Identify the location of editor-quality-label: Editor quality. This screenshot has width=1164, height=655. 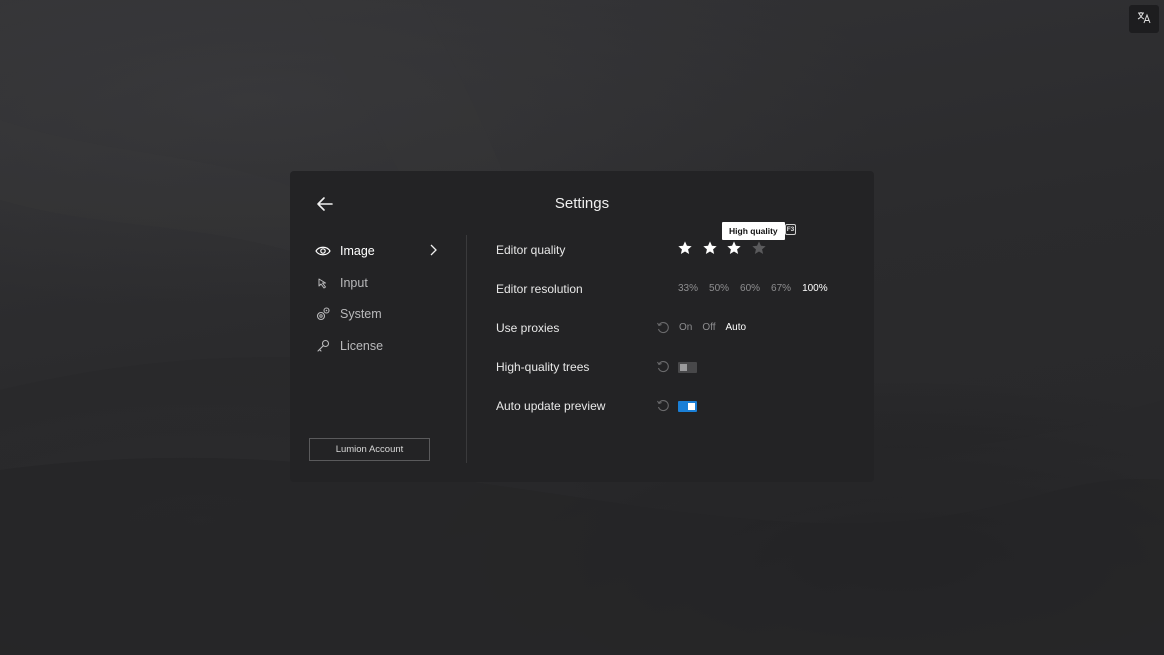
(531, 250).